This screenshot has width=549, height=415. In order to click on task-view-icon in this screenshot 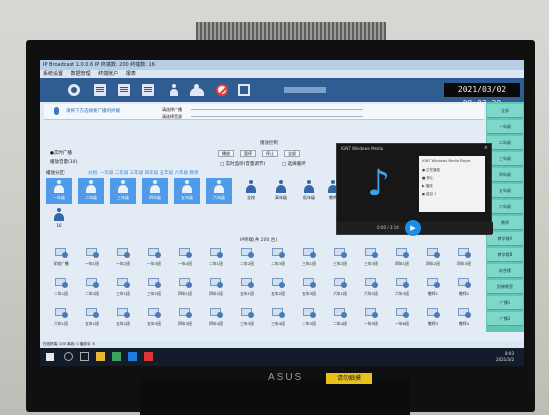, I will do `click(84, 356)`.